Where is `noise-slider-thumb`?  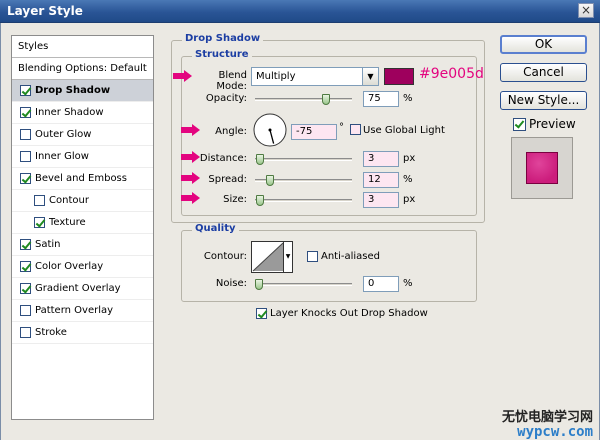 noise-slider-thumb is located at coordinates (259, 284).